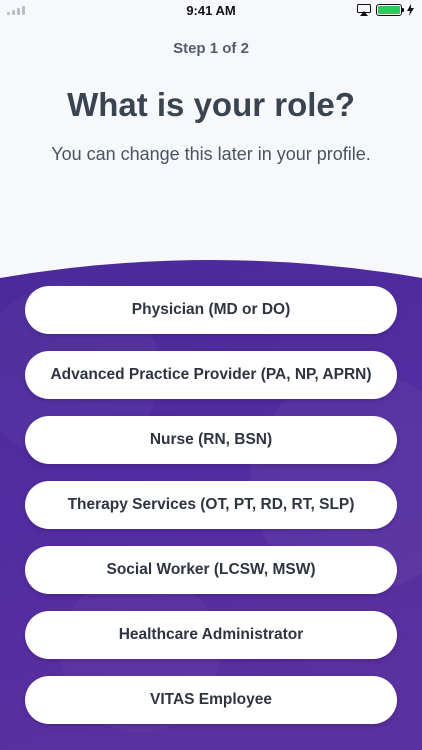  I want to click on role-option-button: Nurse (RN, BSN), so click(211, 440).